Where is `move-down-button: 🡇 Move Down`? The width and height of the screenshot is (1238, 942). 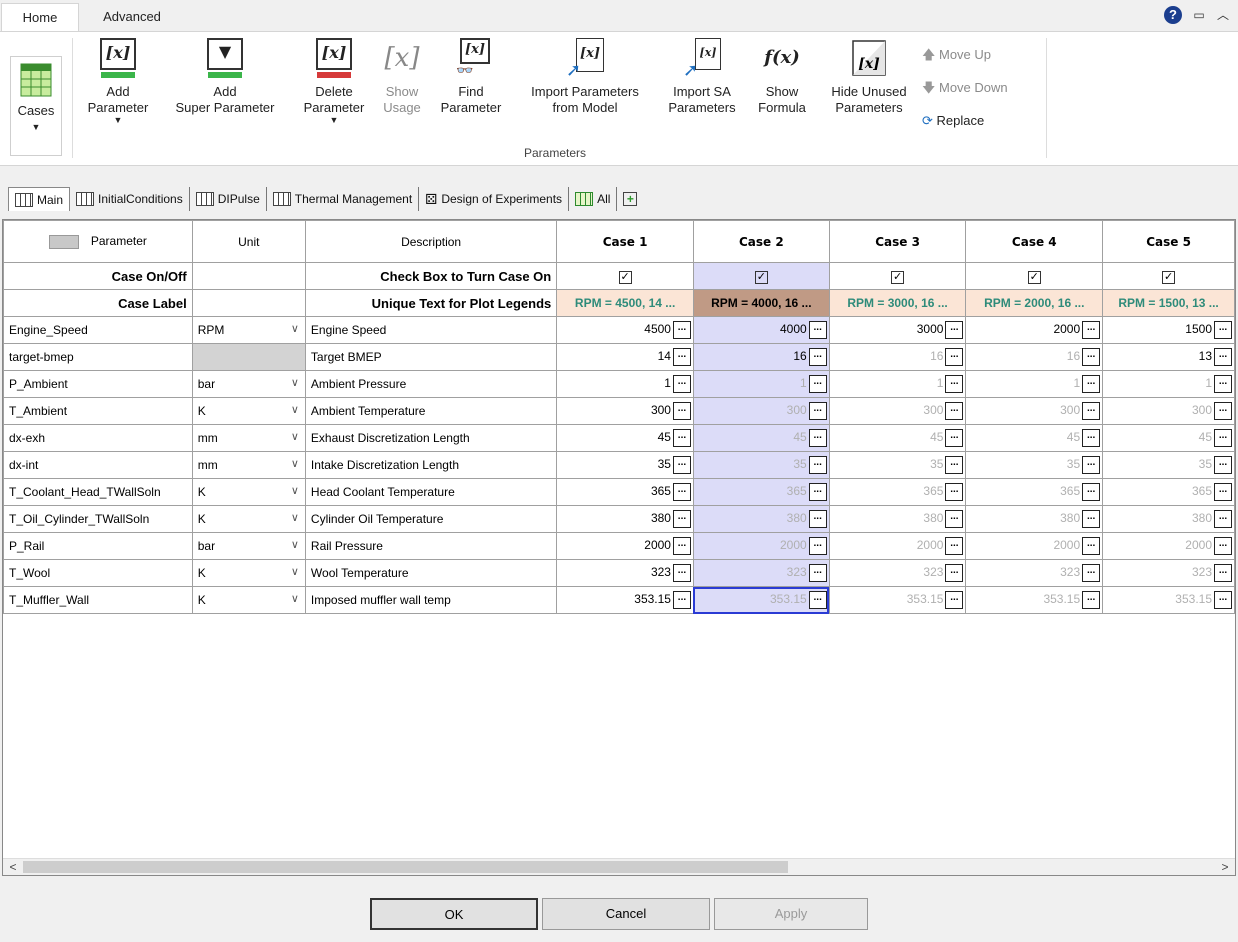 move-down-button: 🡇 Move Down is located at coordinates (965, 87).